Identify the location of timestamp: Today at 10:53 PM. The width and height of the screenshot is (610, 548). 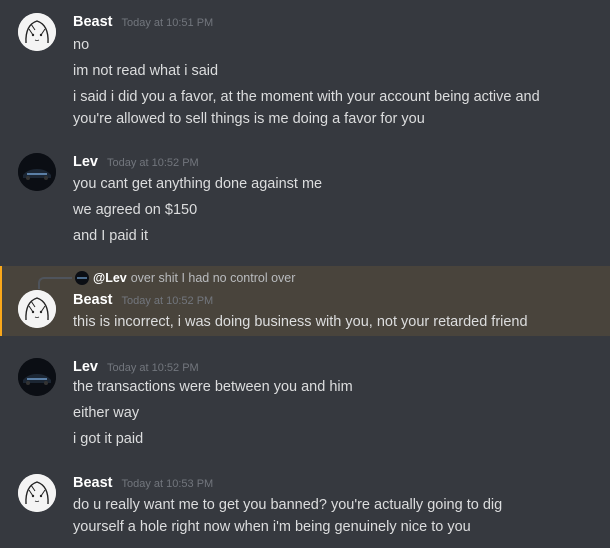
(167, 484).